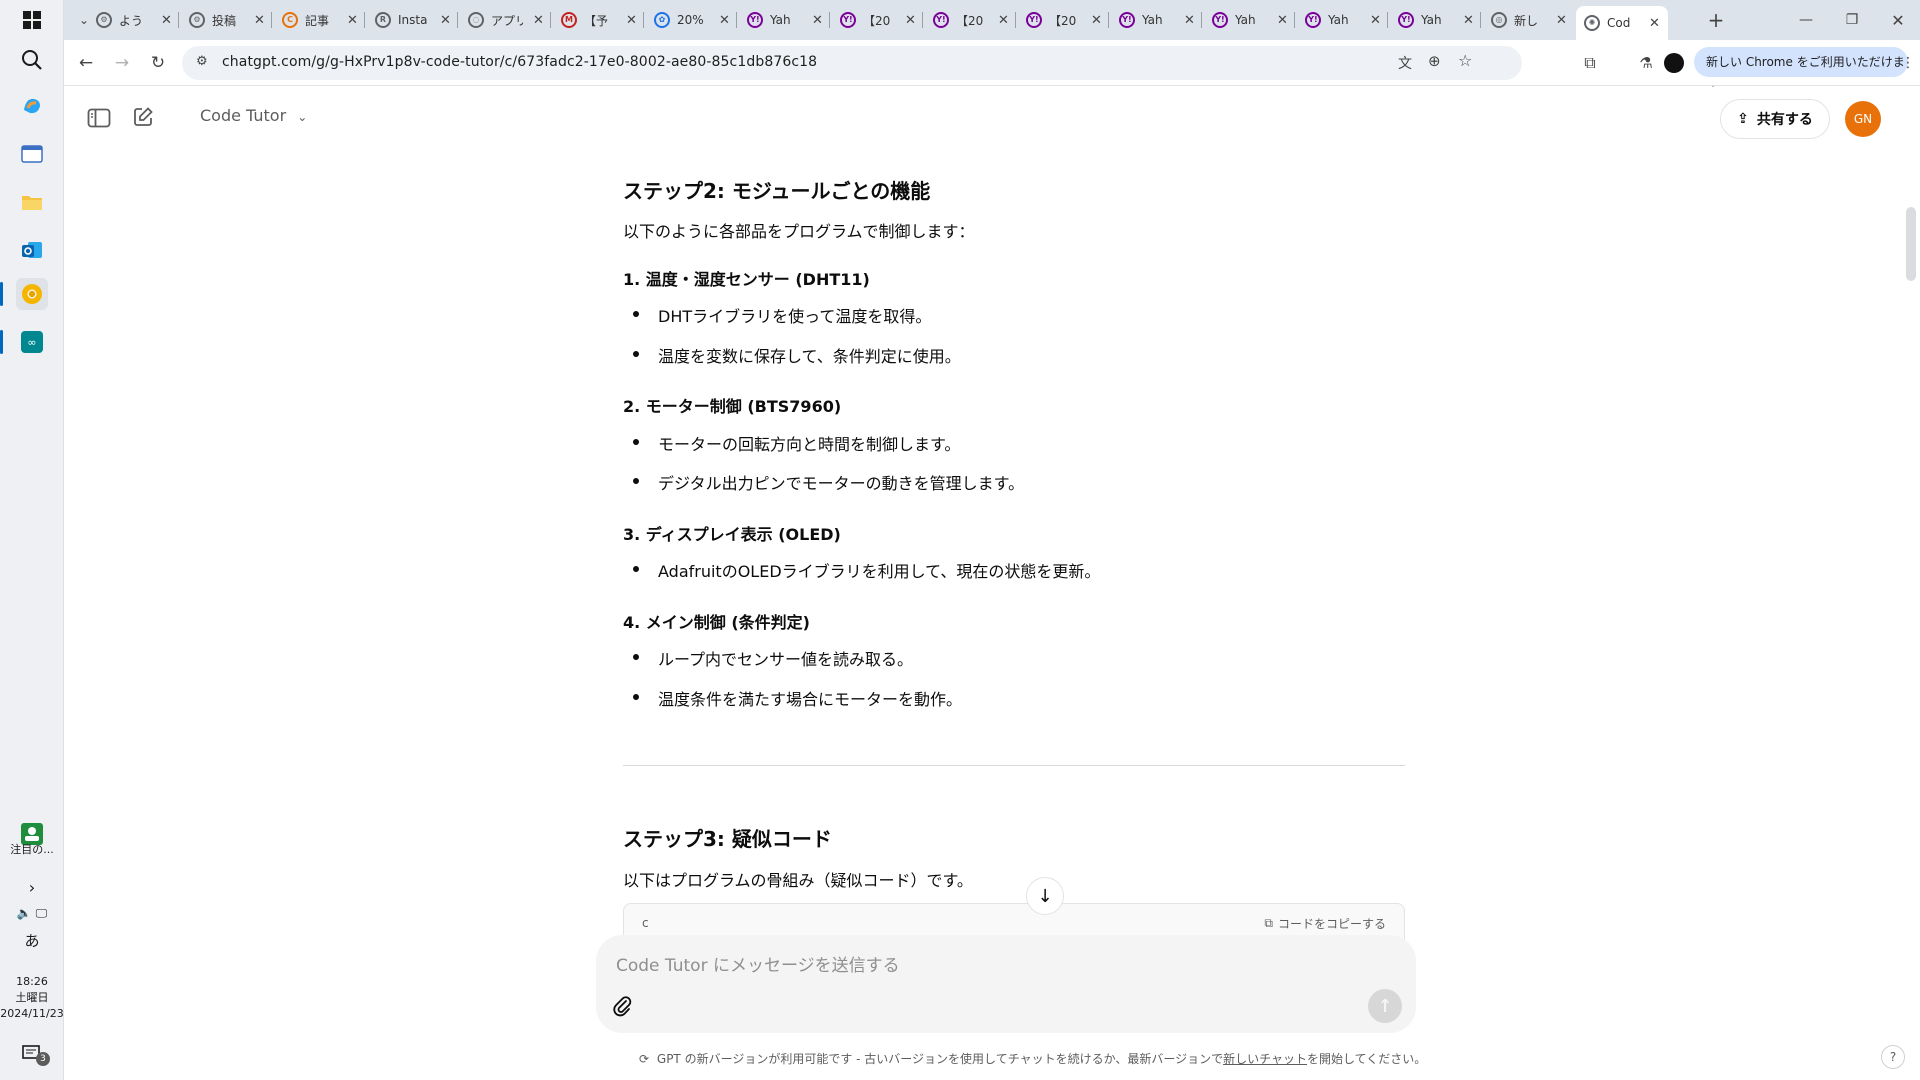 The width and height of the screenshot is (1920, 1080). Describe the element at coordinates (43, 1059) in the screenshot. I see `notification-count: 3` at that location.